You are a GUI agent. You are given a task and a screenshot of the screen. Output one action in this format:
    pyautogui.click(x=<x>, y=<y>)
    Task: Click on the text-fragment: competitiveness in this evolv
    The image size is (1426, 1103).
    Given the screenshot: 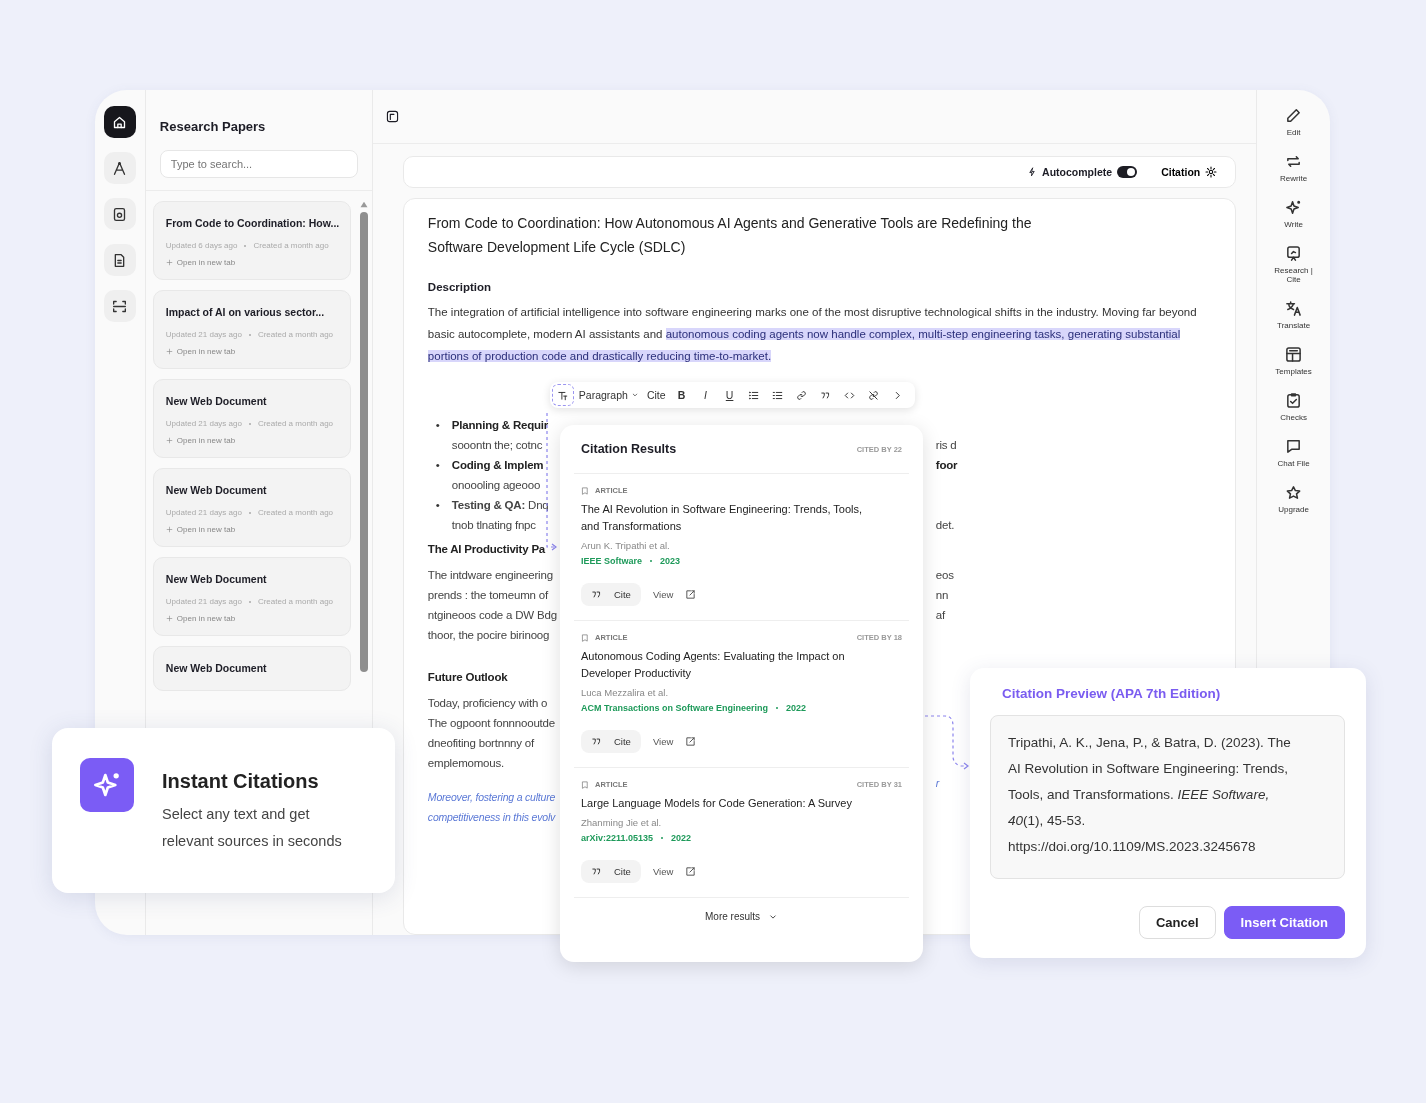 What is the action you would take?
    pyautogui.click(x=492, y=817)
    